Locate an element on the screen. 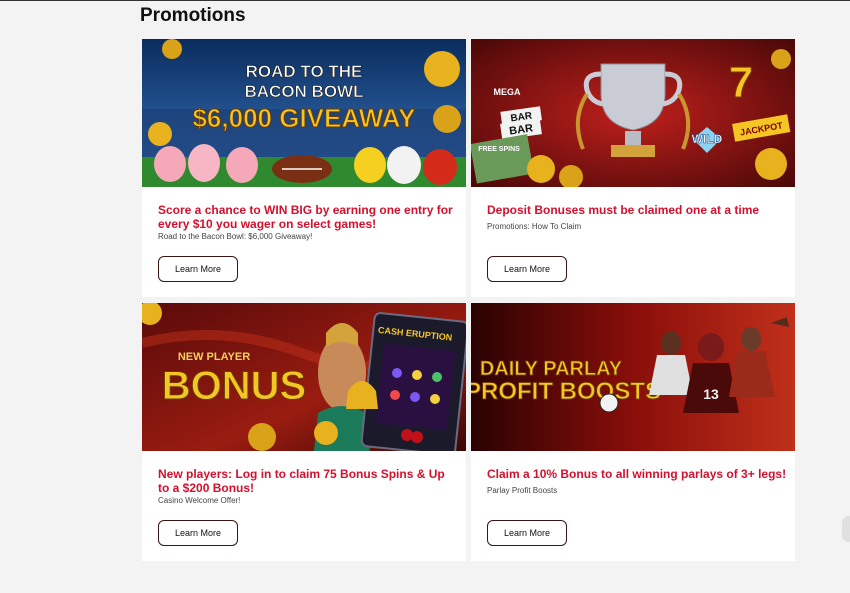  parlay-boosts-banner: DAILY PARLAY PROFIT BOOSTS 13 is located at coordinates (633, 377).